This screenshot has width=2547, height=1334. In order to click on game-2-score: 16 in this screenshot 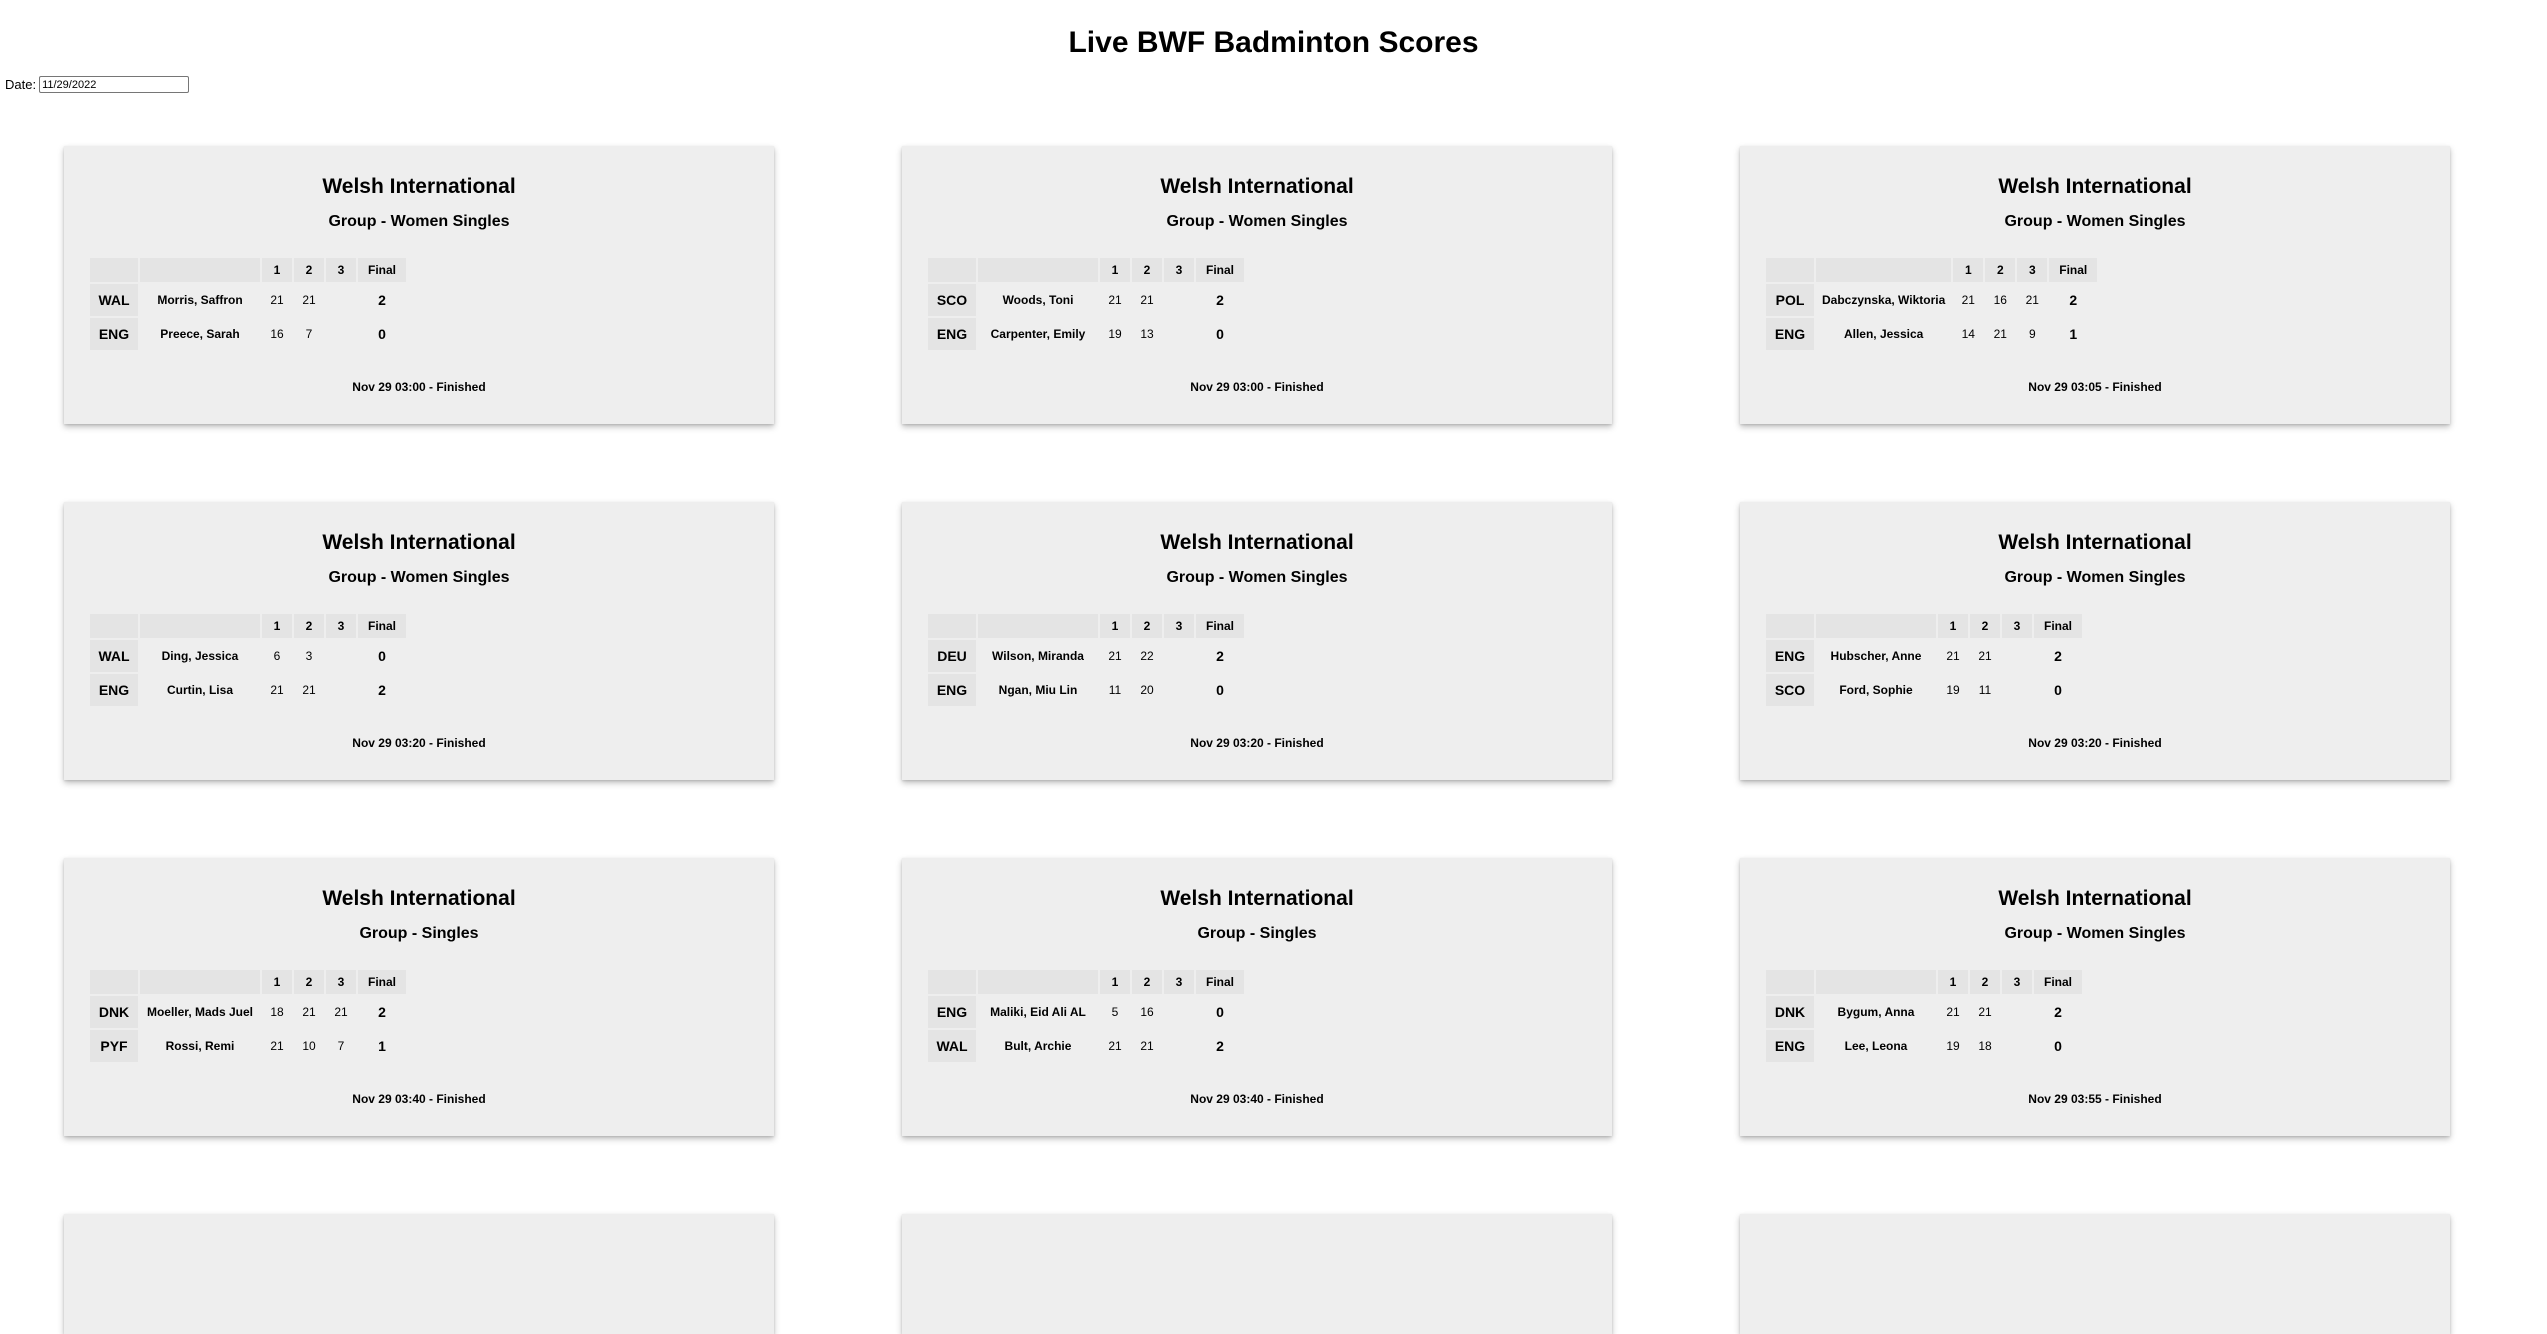, I will do `click(2000, 300)`.